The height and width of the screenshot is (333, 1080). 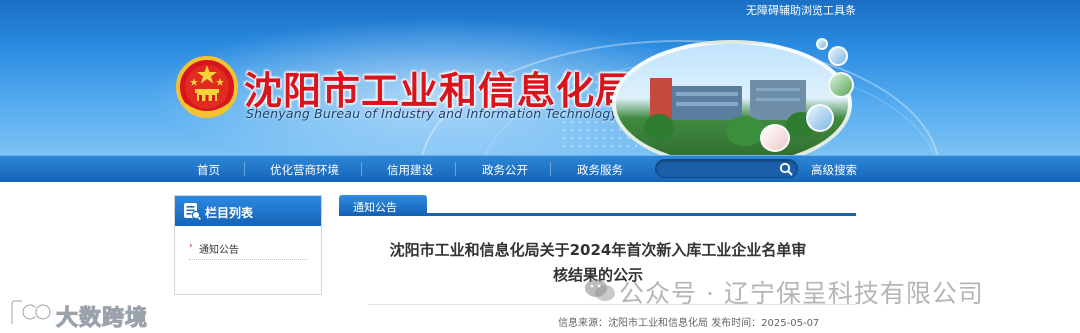 I want to click on nav-item-home: 首页, so click(x=208, y=170).